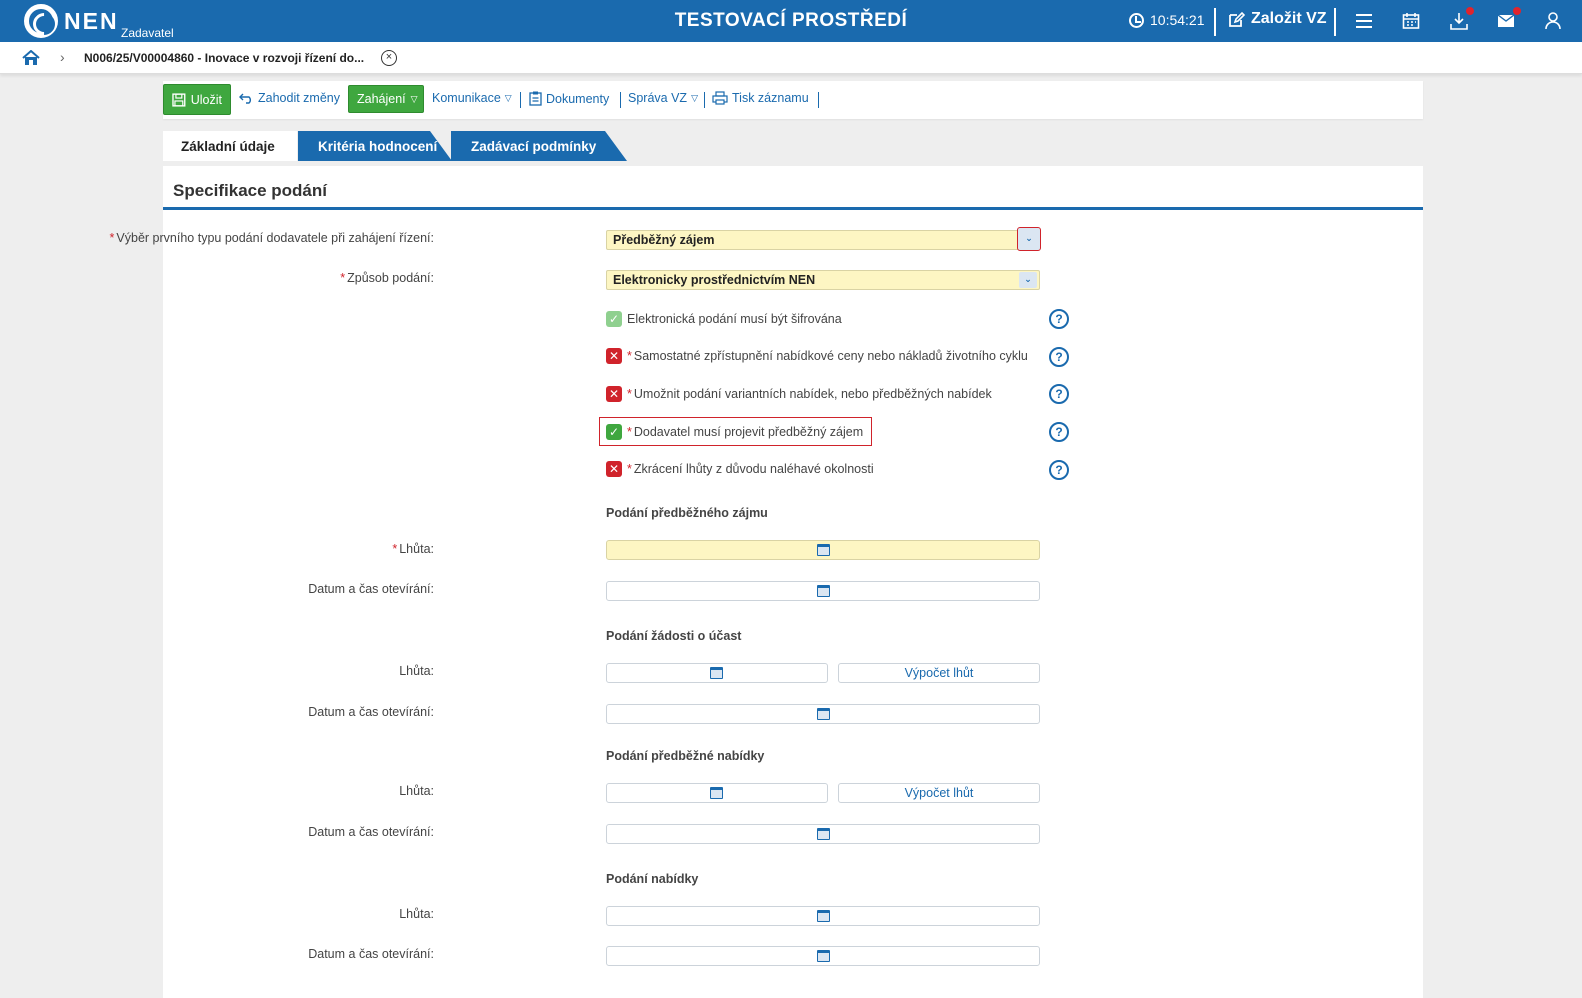 This screenshot has width=1582, height=998. I want to click on discard-changes-button: Zahodit změny, so click(289, 98).